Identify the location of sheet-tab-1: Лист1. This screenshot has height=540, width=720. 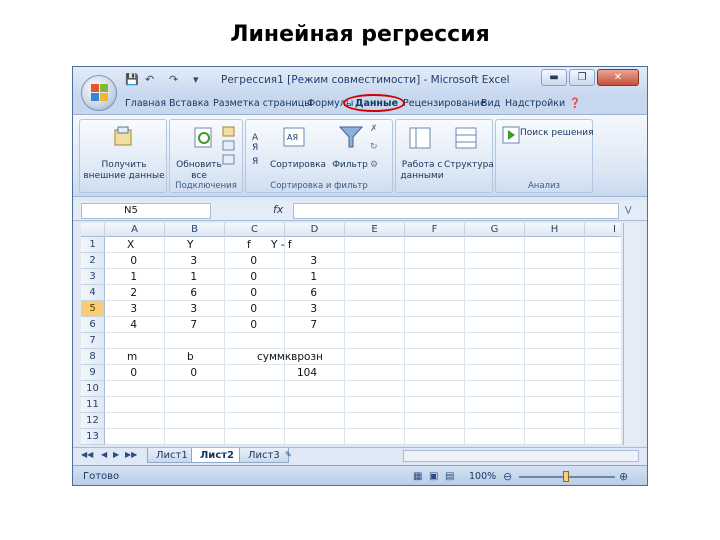
(172, 455).